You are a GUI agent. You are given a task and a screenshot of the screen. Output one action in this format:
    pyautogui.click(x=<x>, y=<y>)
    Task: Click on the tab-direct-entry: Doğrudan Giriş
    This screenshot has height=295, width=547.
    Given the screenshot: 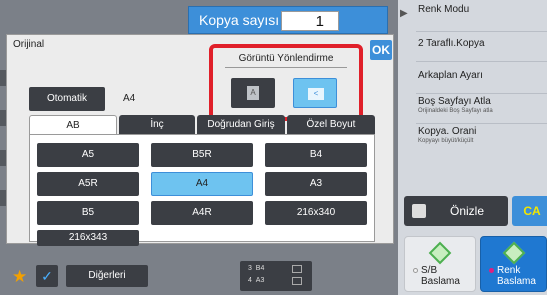 What is the action you would take?
    pyautogui.click(x=241, y=125)
    